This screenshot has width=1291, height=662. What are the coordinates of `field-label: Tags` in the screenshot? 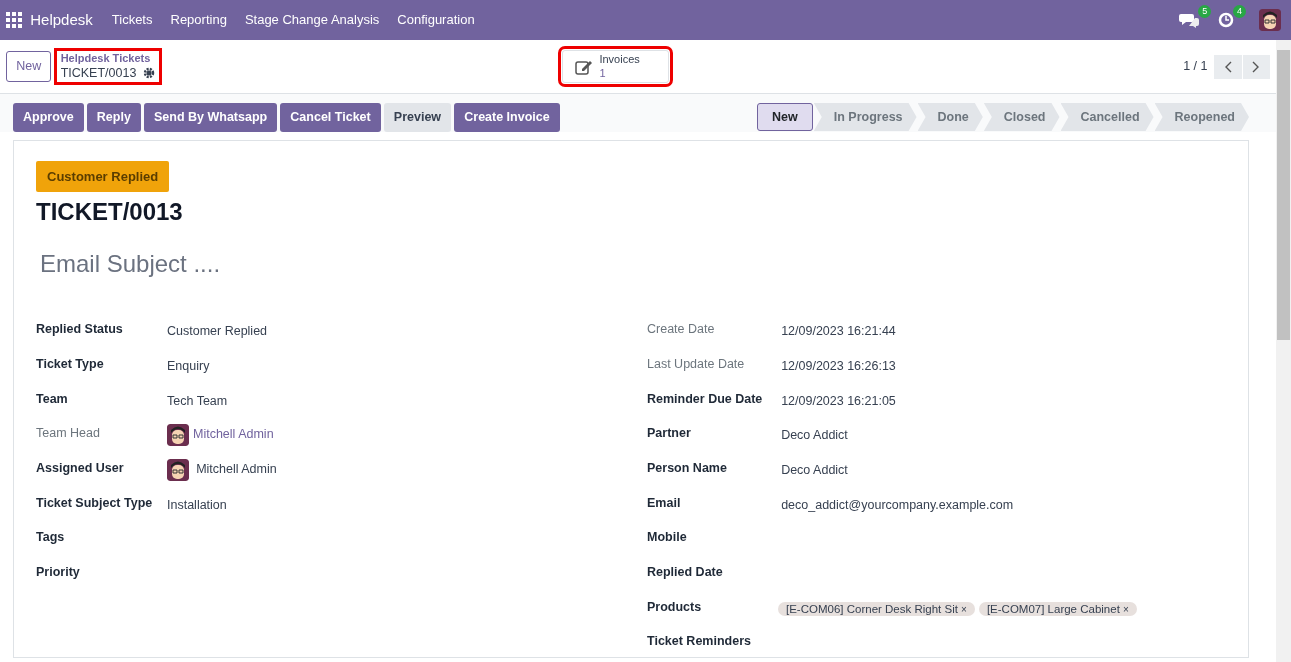 It's located at (51, 538).